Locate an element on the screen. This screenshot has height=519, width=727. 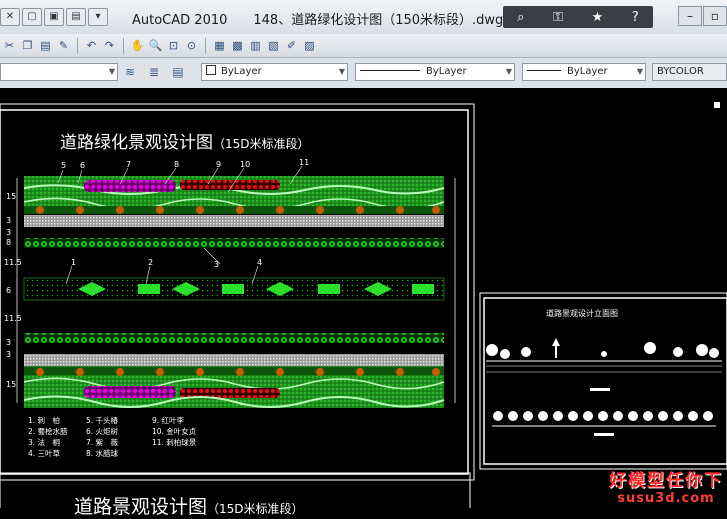
linetype-combo: ByLayer ▼ is located at coordinates (435, 72).